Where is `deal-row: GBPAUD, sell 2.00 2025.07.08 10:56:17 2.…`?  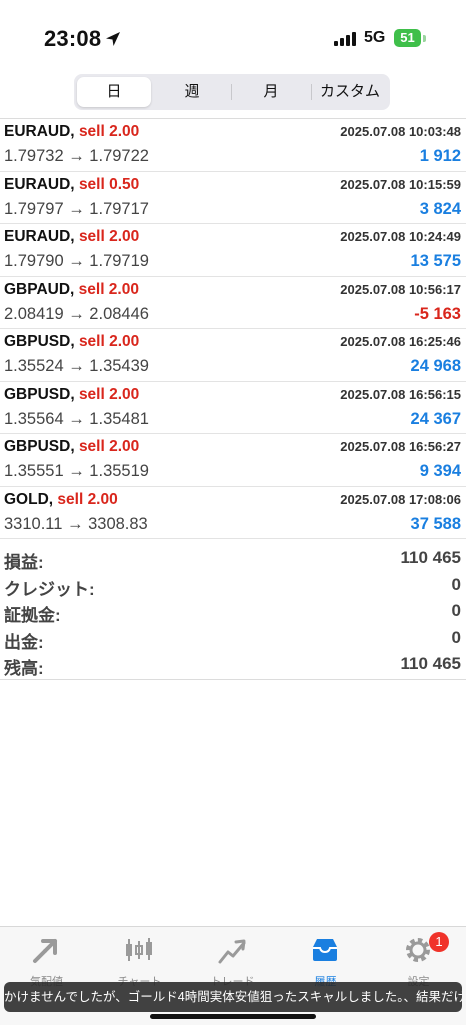
deal-row: GBPAUD, sell 2.00 2025.07.08 10:56:17 2.… is located at coordinates (233, 303).